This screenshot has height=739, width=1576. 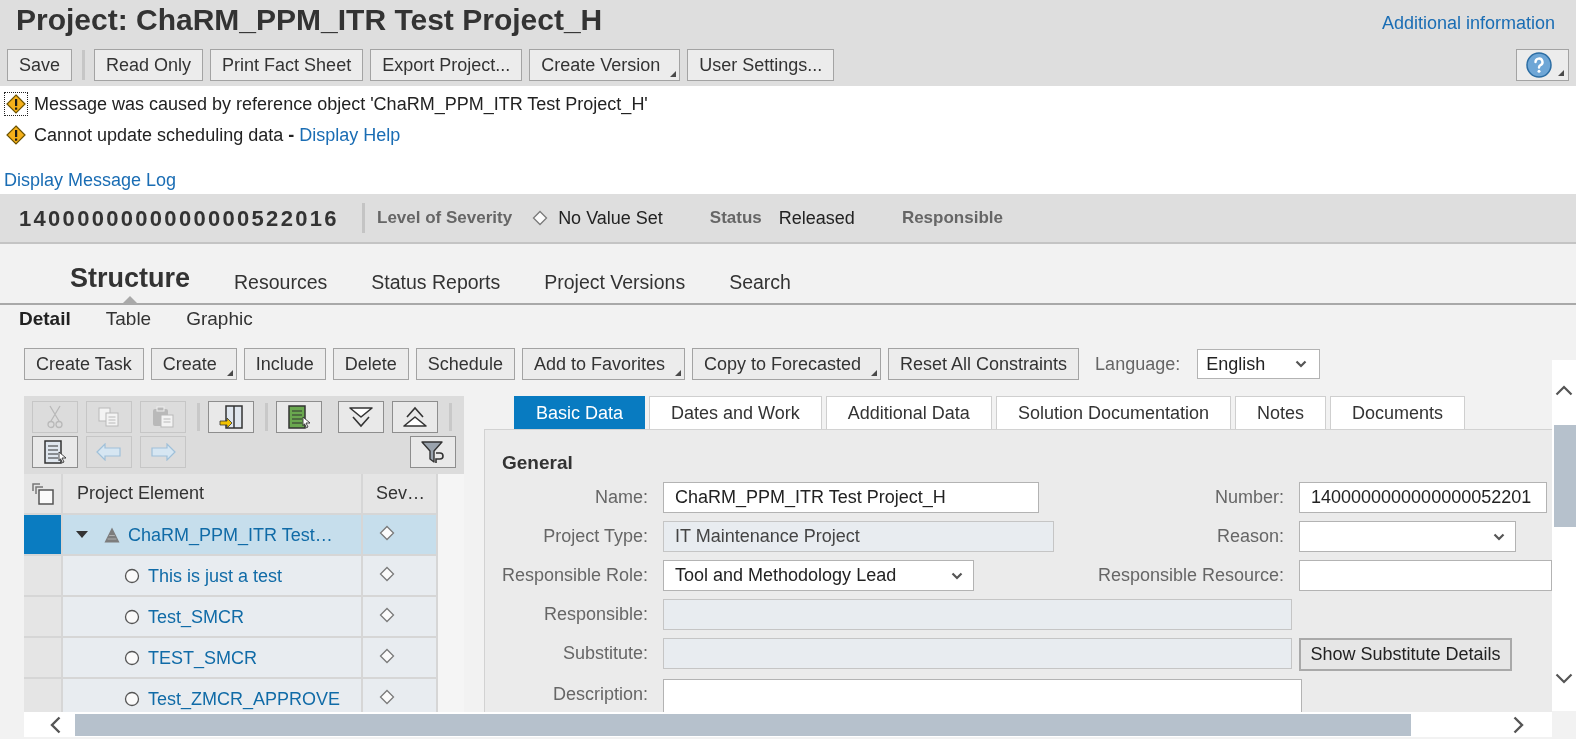 I want to click on list-cursor-icon, so click(x=299, y=417).